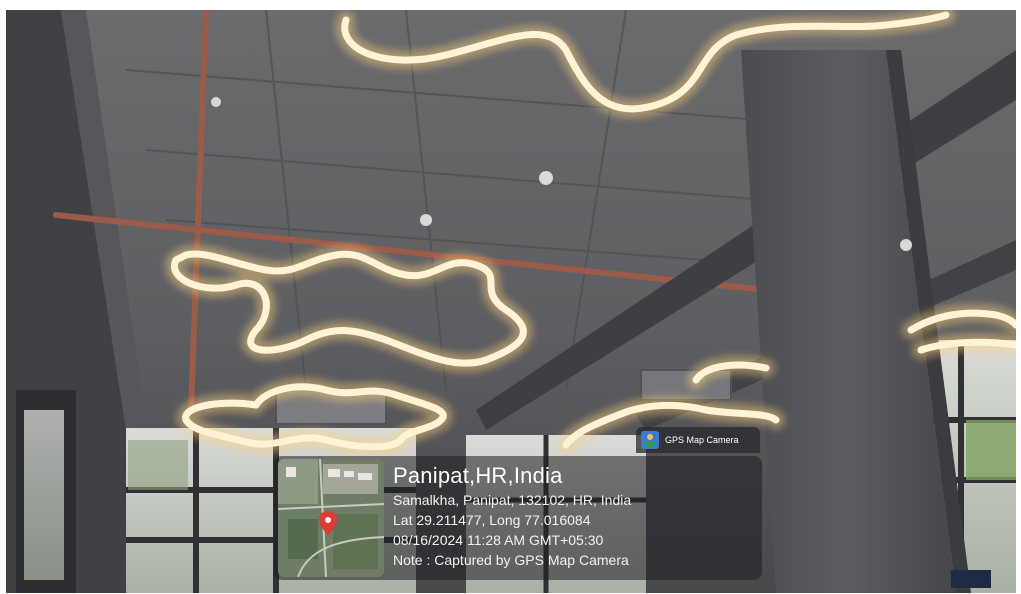  I want to click on gps-map-camera-icon, so click(650, 440).